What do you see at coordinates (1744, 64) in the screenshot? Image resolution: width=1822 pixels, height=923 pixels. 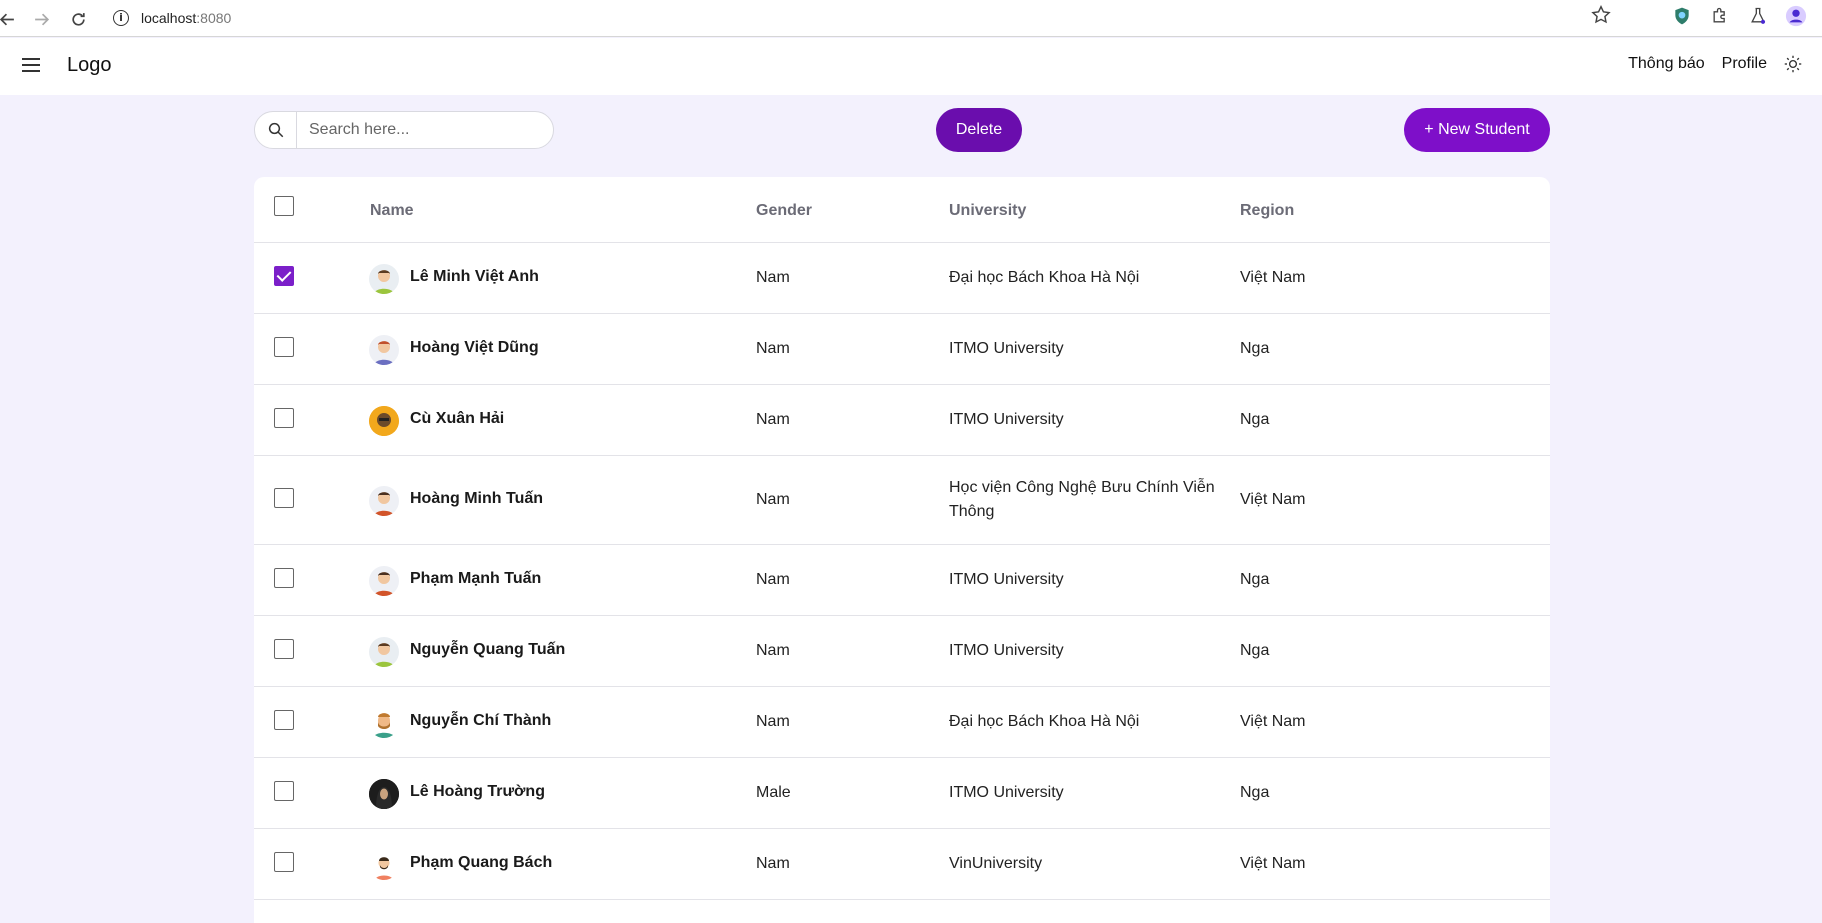 I see `profile-link: Profile` at bounding box center [1744, 64].